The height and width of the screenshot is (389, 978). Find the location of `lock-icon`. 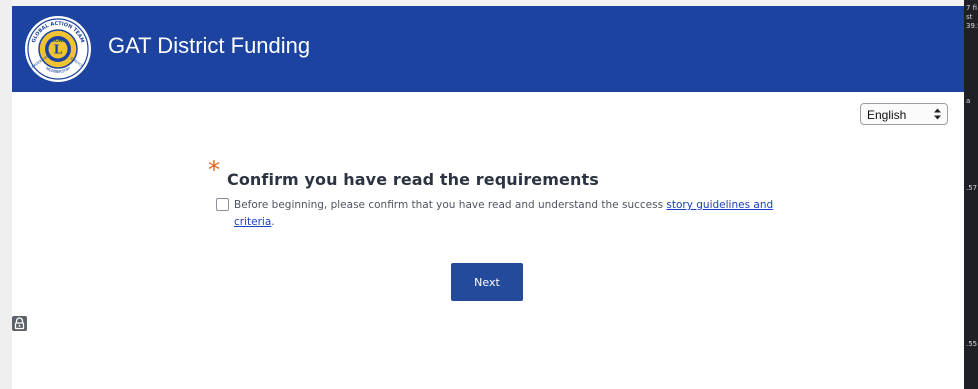

lock-icon is located at coordinates (19, 323).